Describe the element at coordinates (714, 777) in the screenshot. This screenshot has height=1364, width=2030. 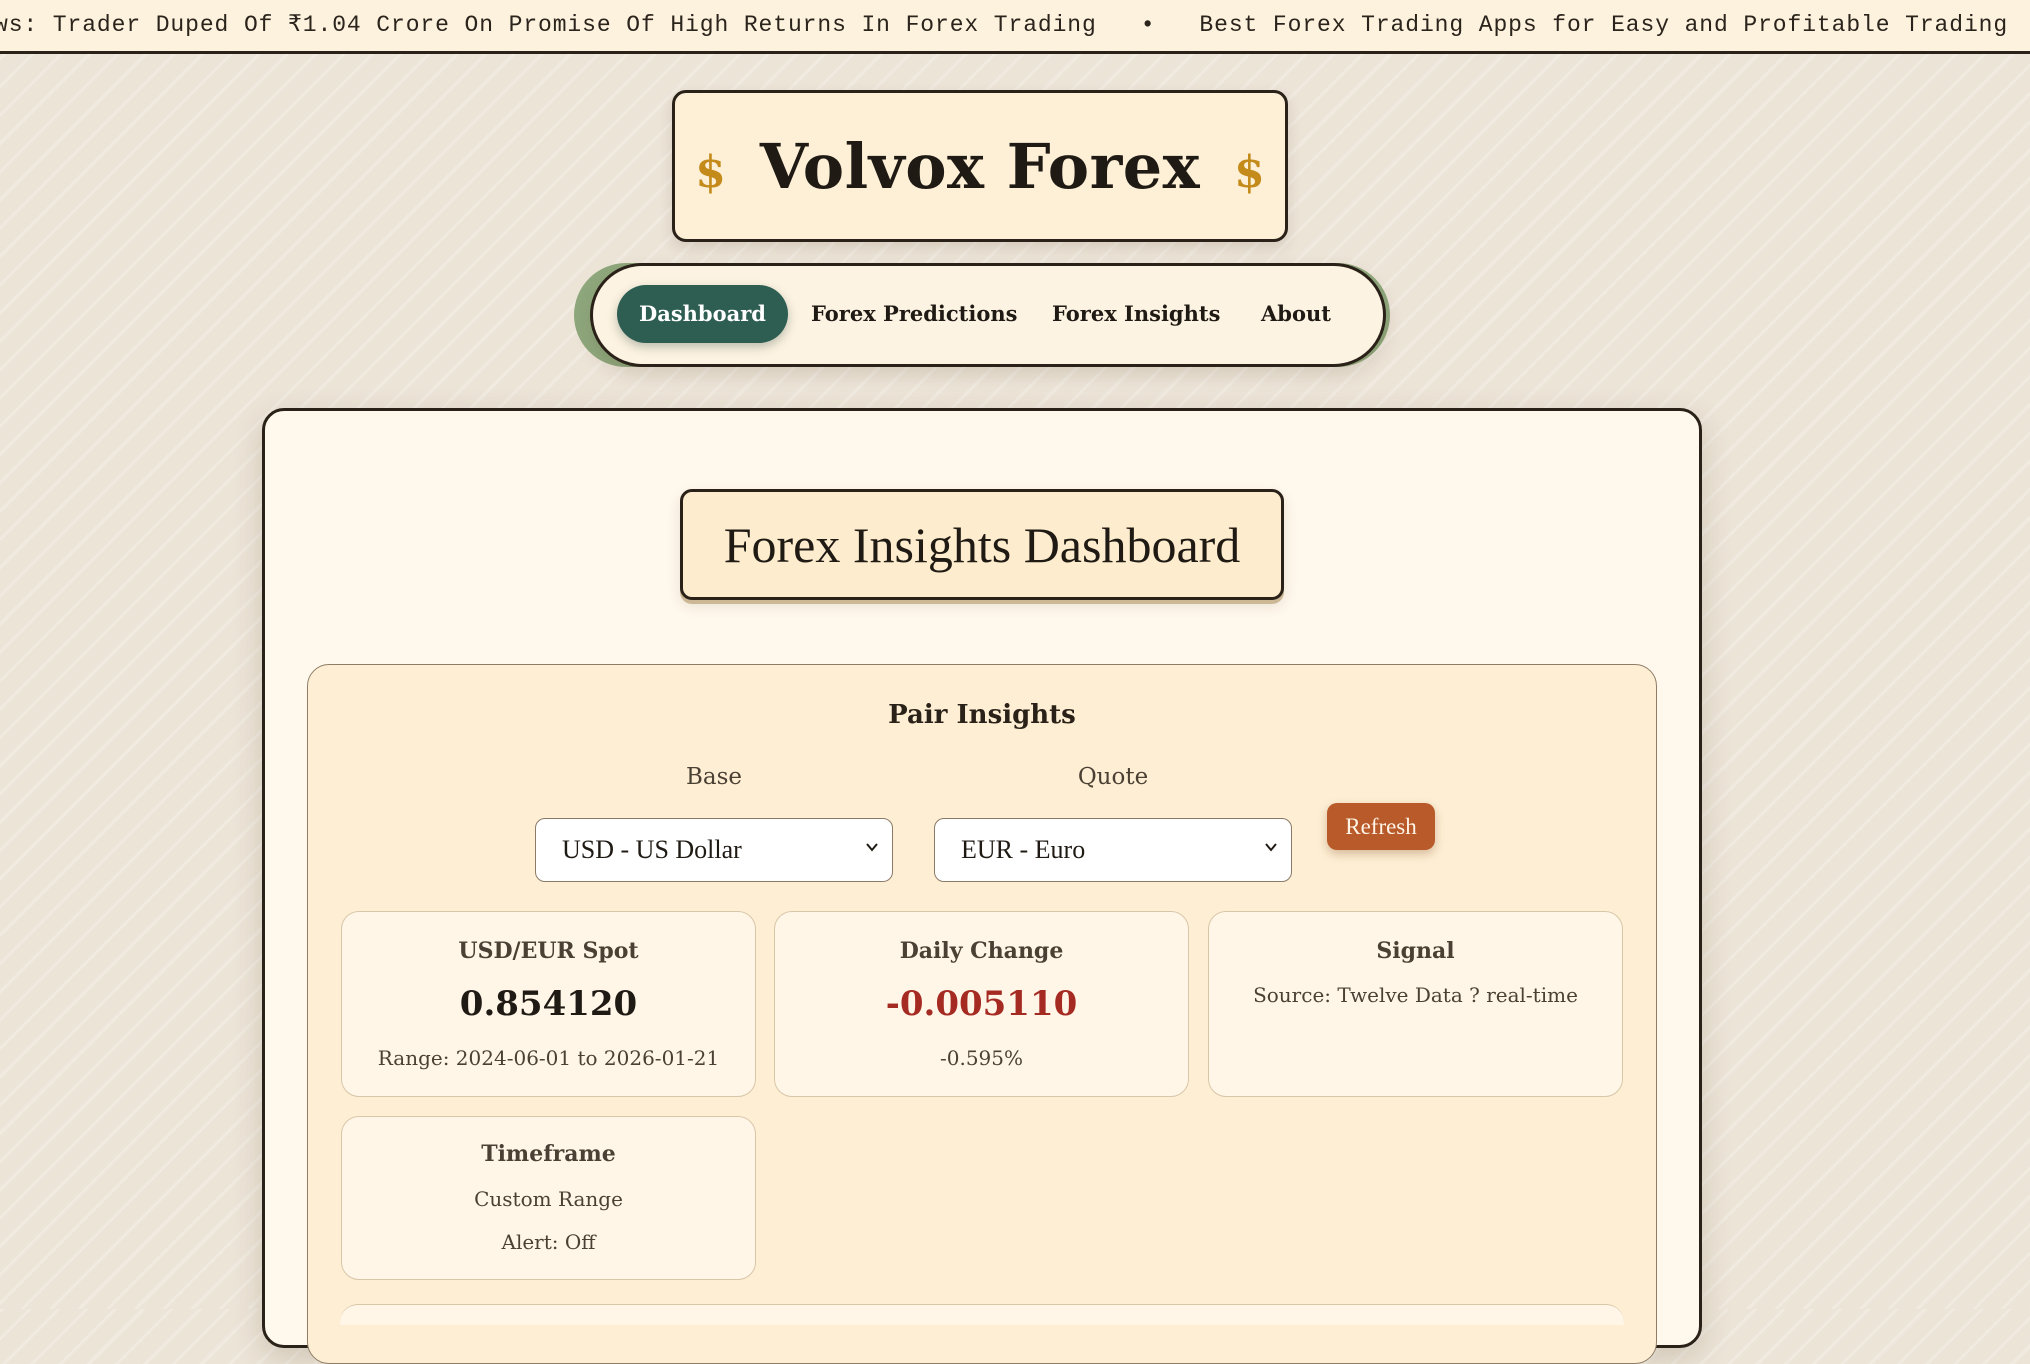
I see `base-label: Base` at that location.